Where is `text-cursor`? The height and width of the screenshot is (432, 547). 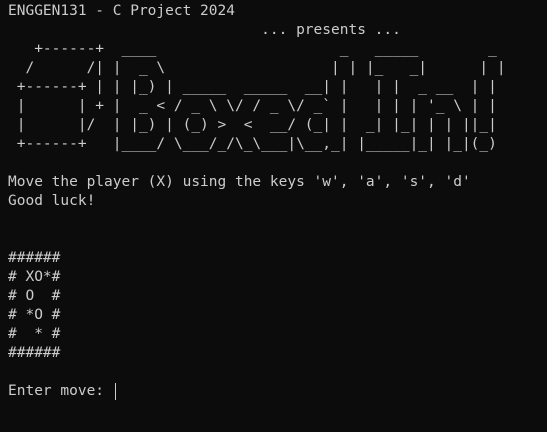 text-cursor is located at coordinates (115, 391).